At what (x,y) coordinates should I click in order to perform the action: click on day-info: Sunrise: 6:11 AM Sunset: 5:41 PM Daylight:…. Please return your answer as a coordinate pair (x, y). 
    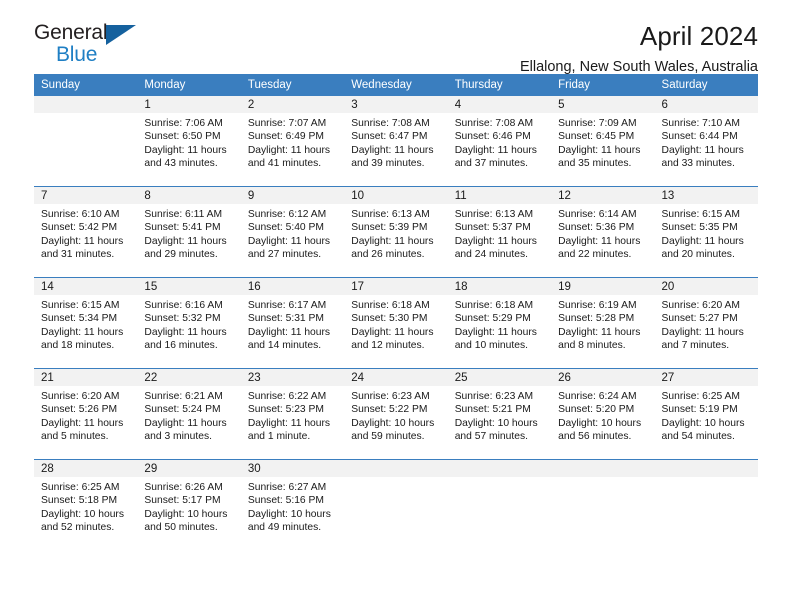
    Looking at the image, I should click on (188, 233).